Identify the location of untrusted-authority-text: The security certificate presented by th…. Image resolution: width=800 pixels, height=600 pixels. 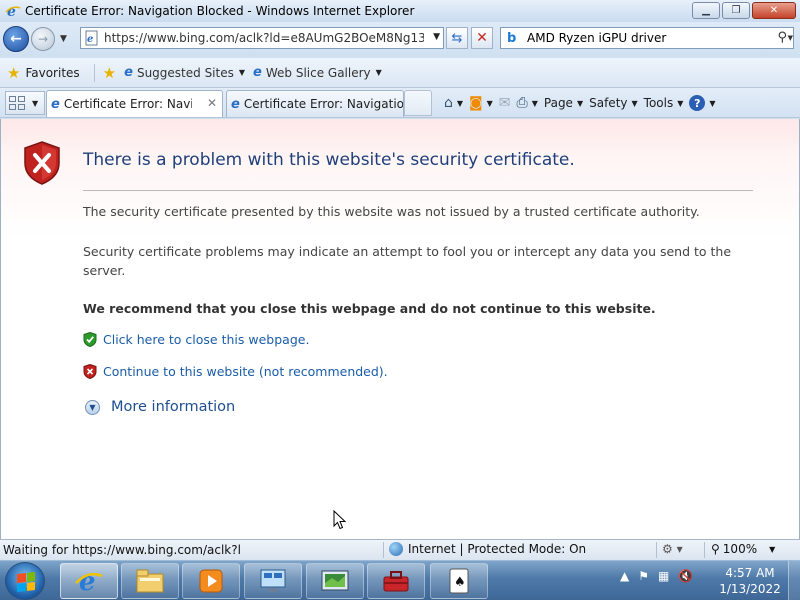
(391, 211).